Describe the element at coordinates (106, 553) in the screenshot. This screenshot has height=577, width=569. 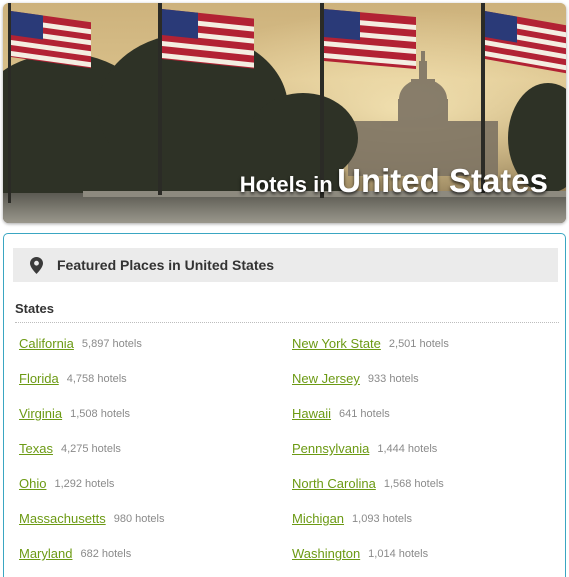
I see `hotel-count: 682 hotels` at that location.